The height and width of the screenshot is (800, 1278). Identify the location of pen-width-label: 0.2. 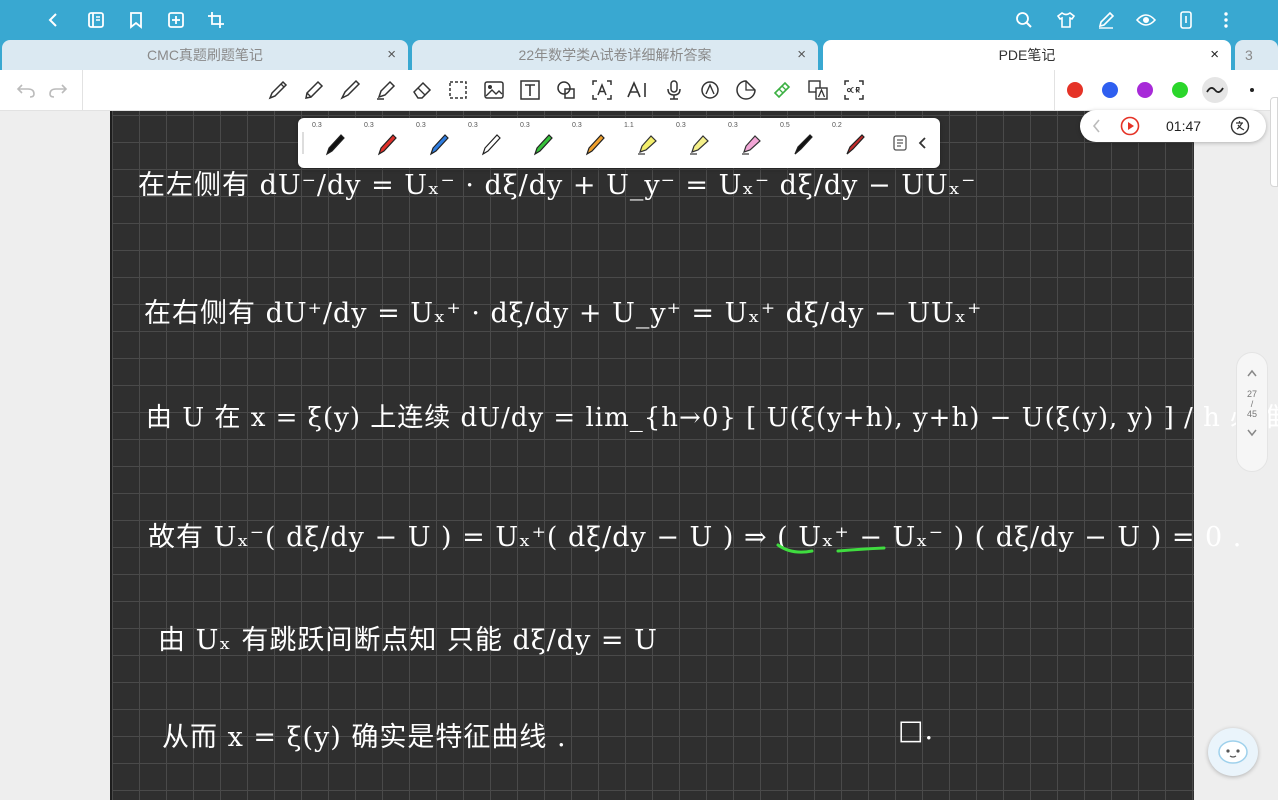
(837, 125).